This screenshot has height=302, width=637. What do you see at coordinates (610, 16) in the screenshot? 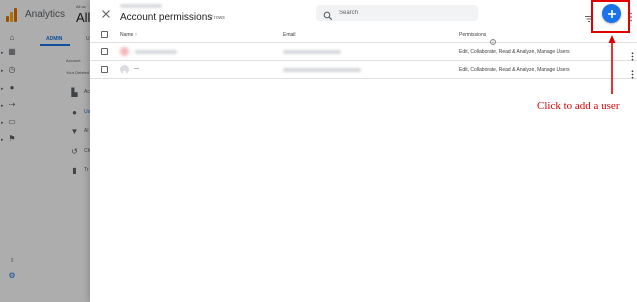
I see `annotation-highlight-box` at bounding box center [610, 16].